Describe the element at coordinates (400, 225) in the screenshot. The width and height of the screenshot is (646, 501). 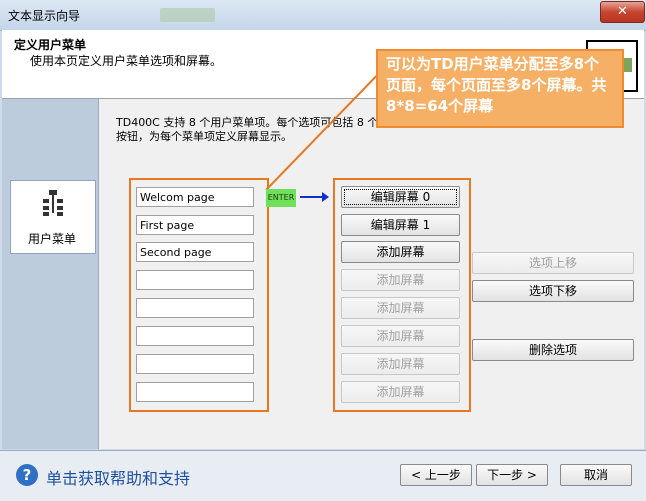
I see `edit-screen-button: 编辑屏幕 1` at that location.